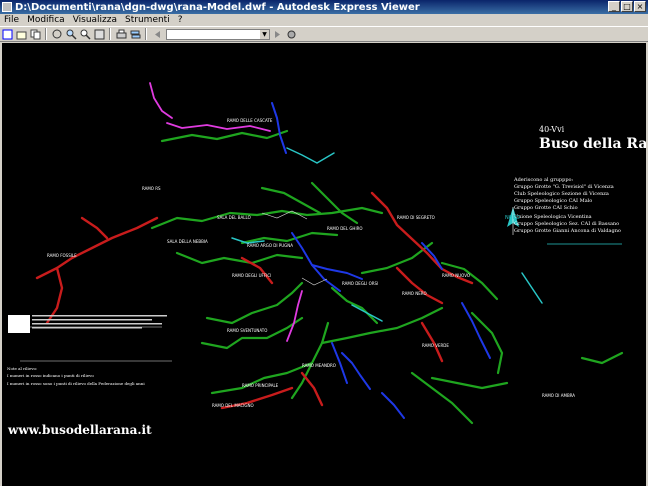 The width and height of the screenshot is (648, 486). I want to click on map-label: RAMO NERO, so click(414, 293).